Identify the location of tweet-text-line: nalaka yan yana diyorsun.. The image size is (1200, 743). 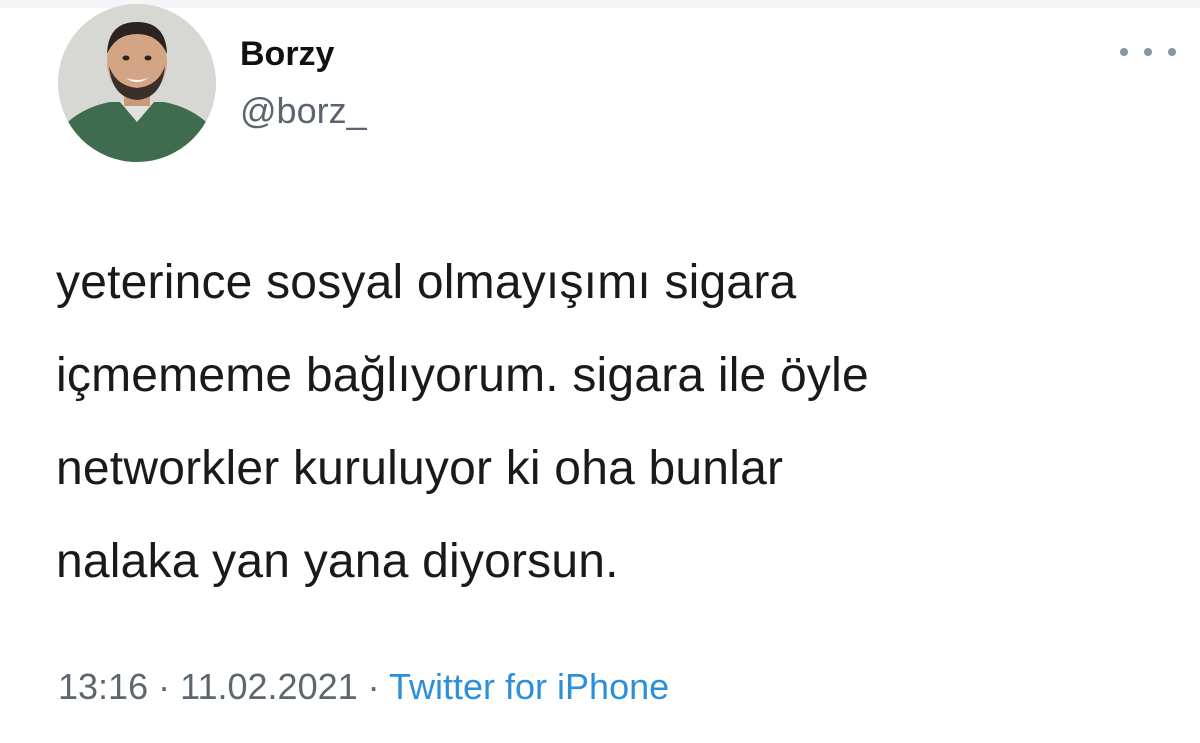
(337, 561).